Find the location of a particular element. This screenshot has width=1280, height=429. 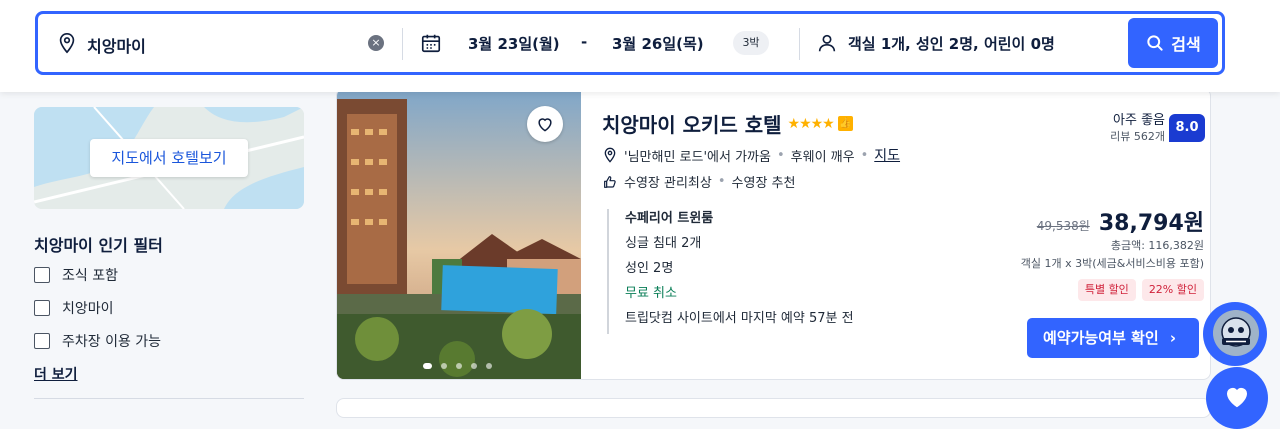

filter-label: 치앙마이 is located at coordinates (88, 309).